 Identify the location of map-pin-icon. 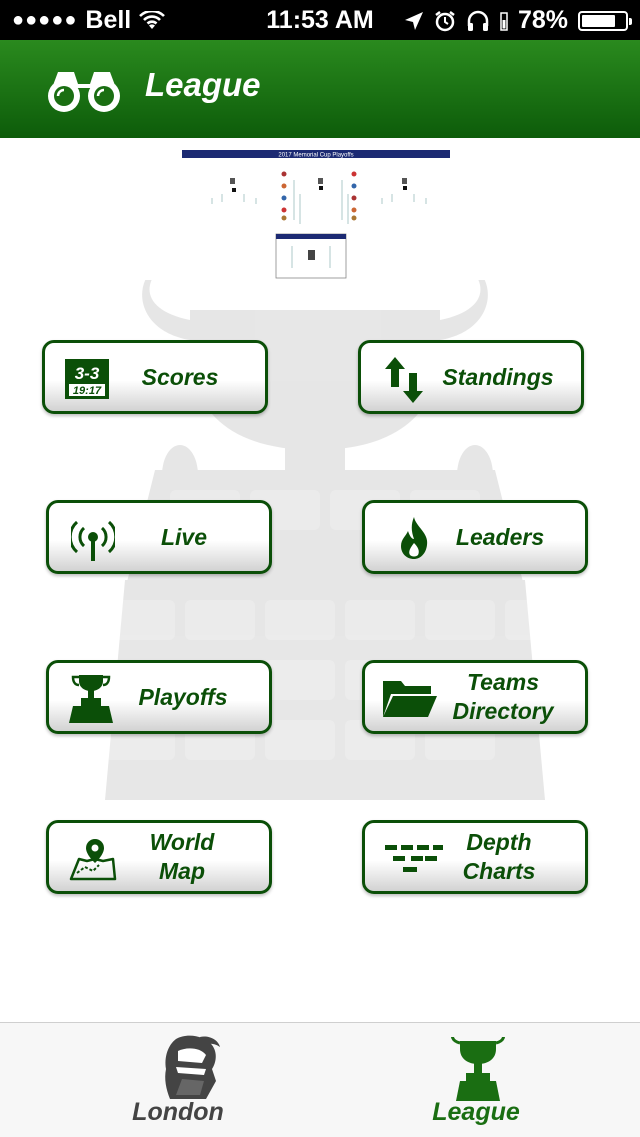
(93, 860).